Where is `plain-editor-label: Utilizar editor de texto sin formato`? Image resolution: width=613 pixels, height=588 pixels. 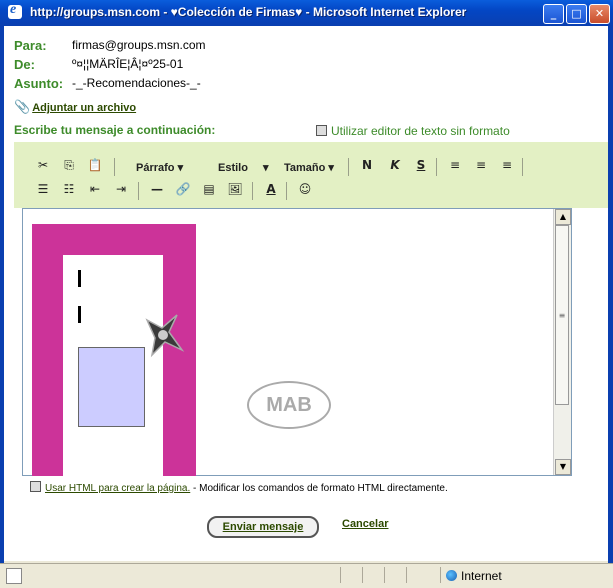 plain-editor-label: Utilizar editor de texto sin formato is located at coordinates (420, 131).